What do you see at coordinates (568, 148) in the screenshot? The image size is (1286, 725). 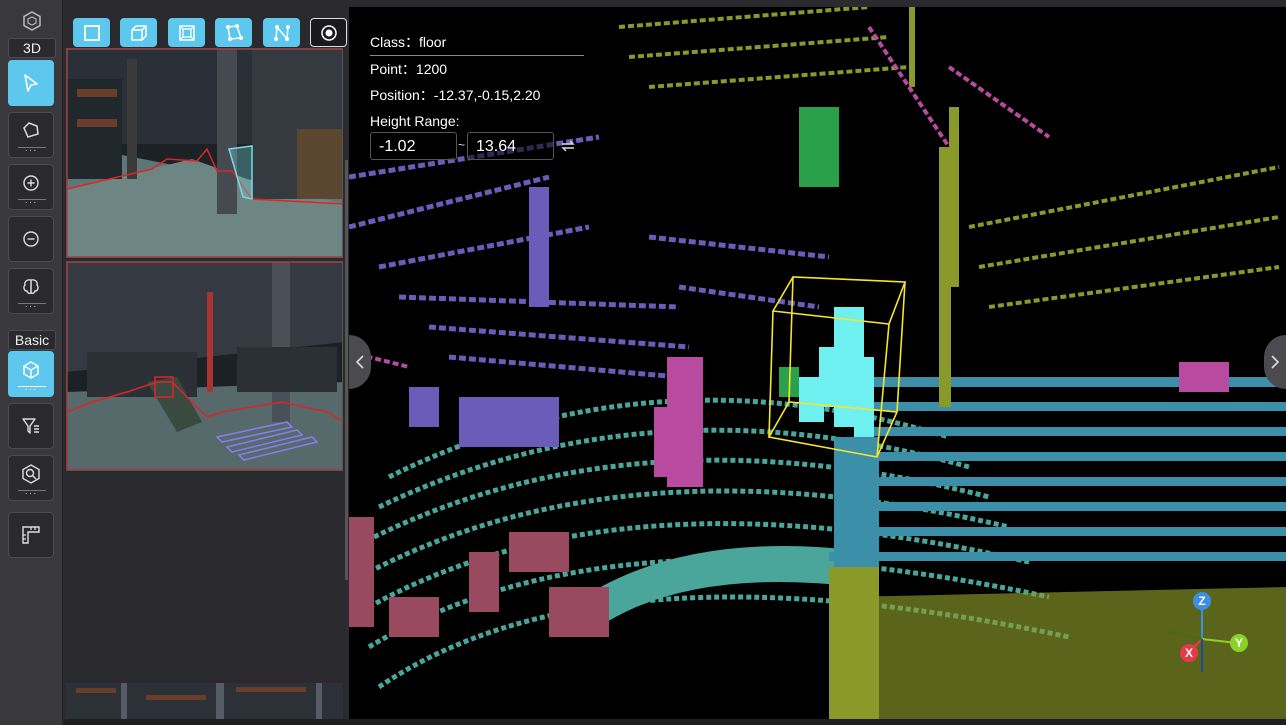 I see `swap-range-icon` at bounding box center [568, 148].